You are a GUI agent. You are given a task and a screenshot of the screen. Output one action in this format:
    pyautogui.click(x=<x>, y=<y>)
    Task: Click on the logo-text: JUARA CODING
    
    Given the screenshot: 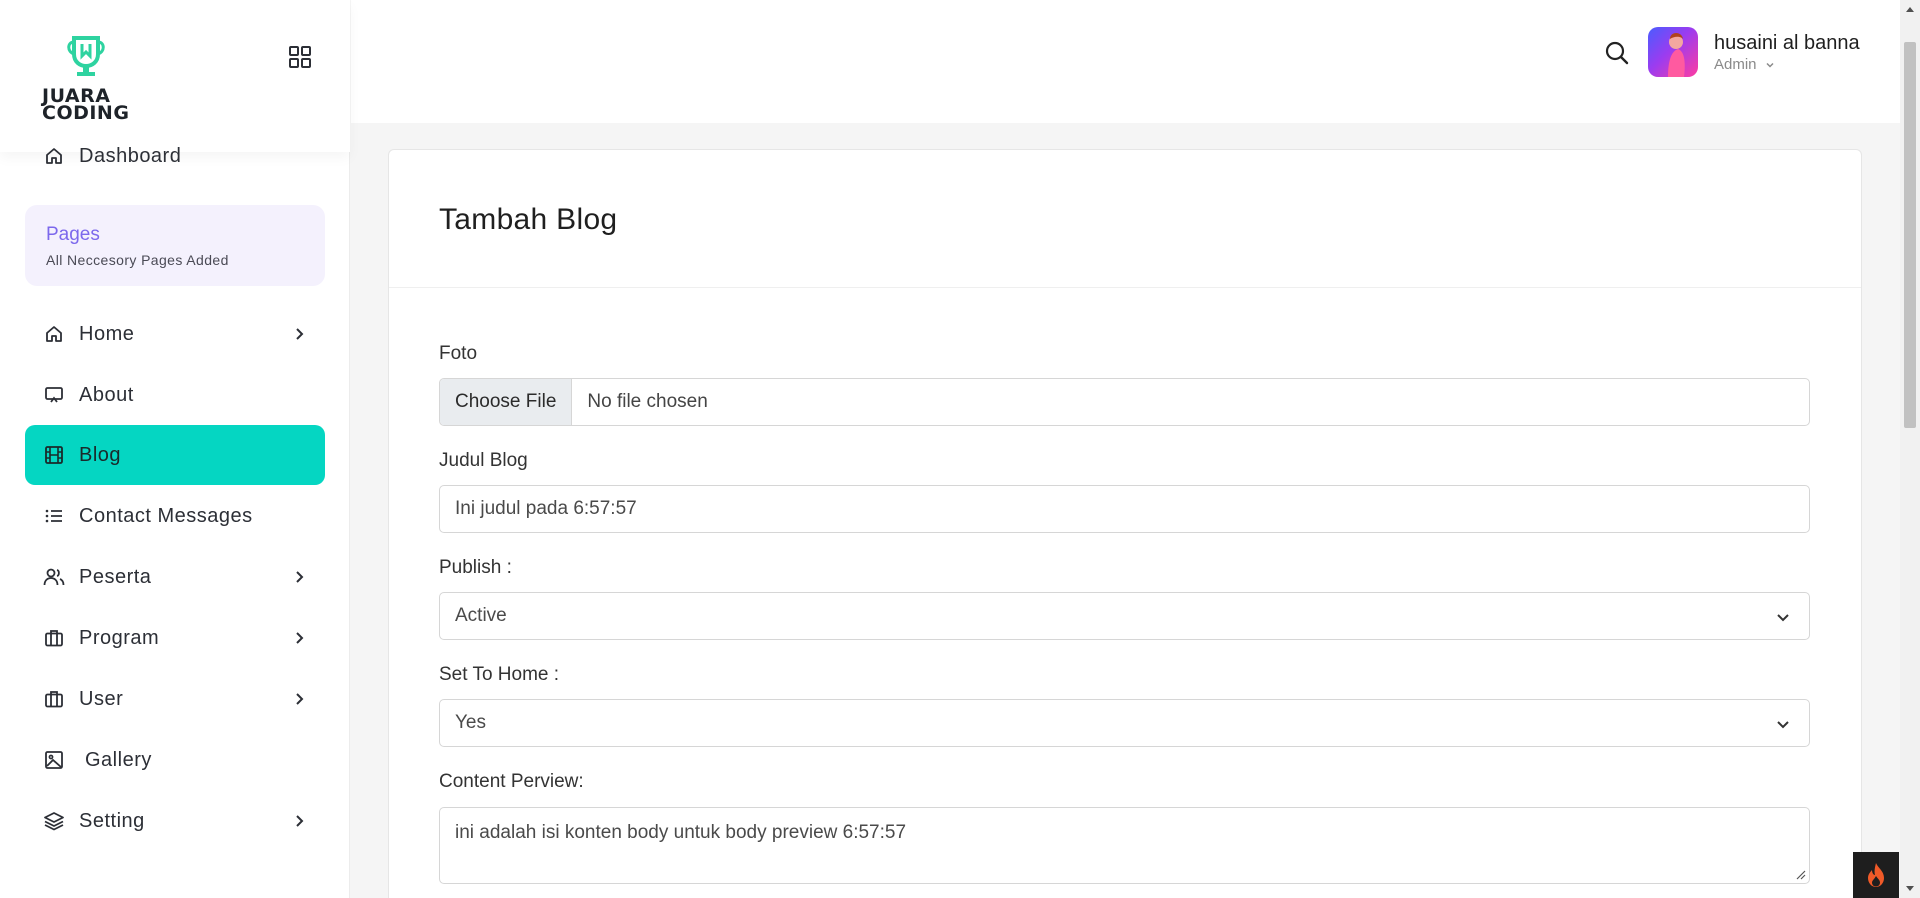 What is the action you would take?
    pyautogui.click(x=89, y=105)
    